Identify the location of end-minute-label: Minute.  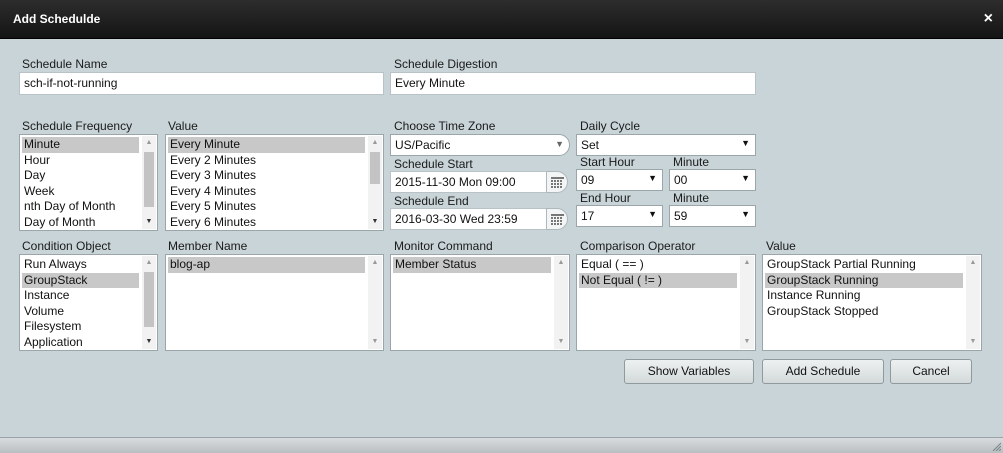
(691, 198).